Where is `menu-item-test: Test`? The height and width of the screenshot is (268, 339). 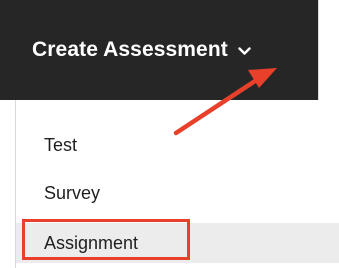 menu-item-test: Test is located at coordinates (177, 145).